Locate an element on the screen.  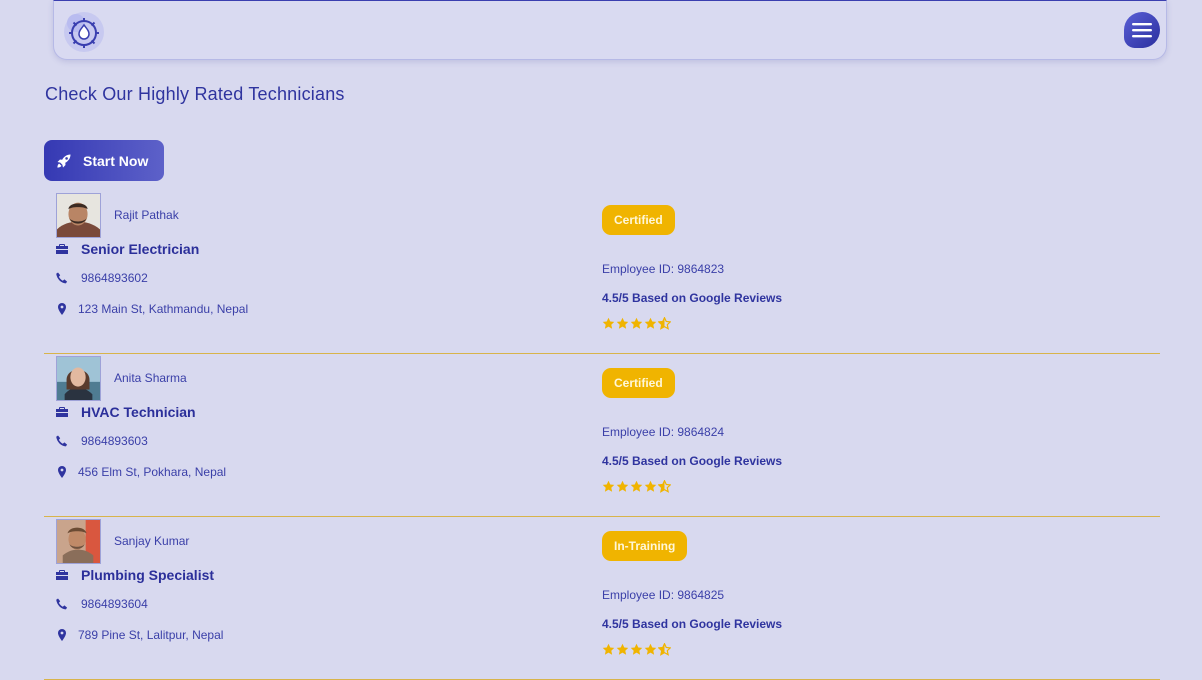
technician-address: 789 Pine St, Lalitpur, Nepal is located at coordinates (151, 635).